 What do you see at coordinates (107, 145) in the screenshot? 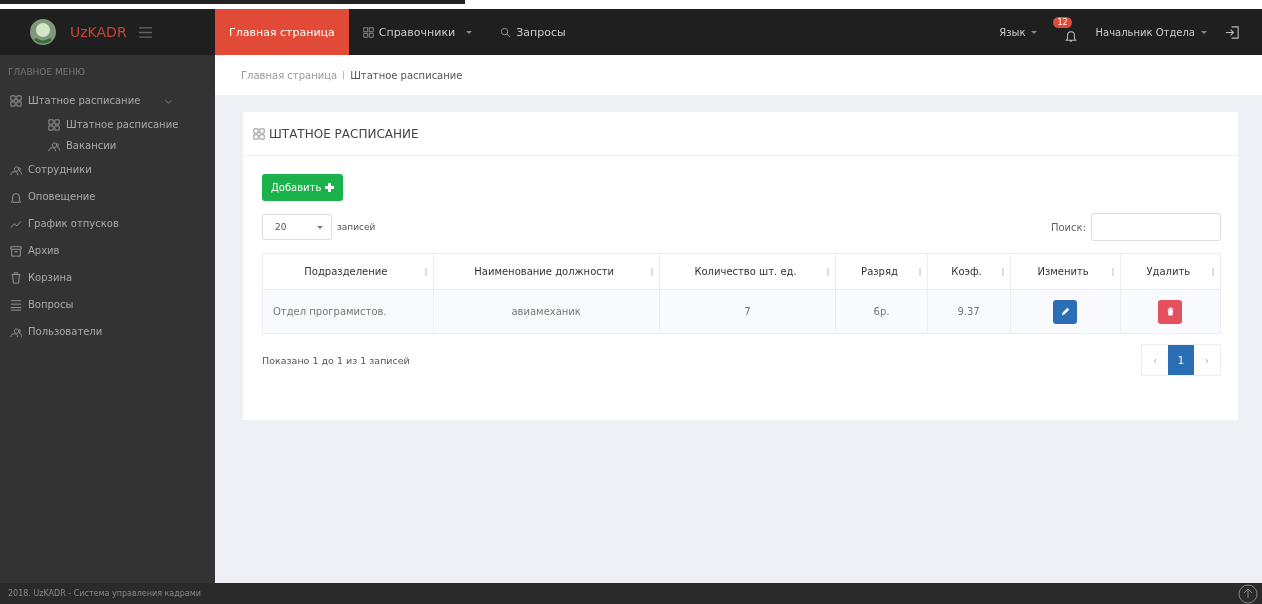
I see `sidebar-subitem: Вакансии` at bounding box center [107, 145].